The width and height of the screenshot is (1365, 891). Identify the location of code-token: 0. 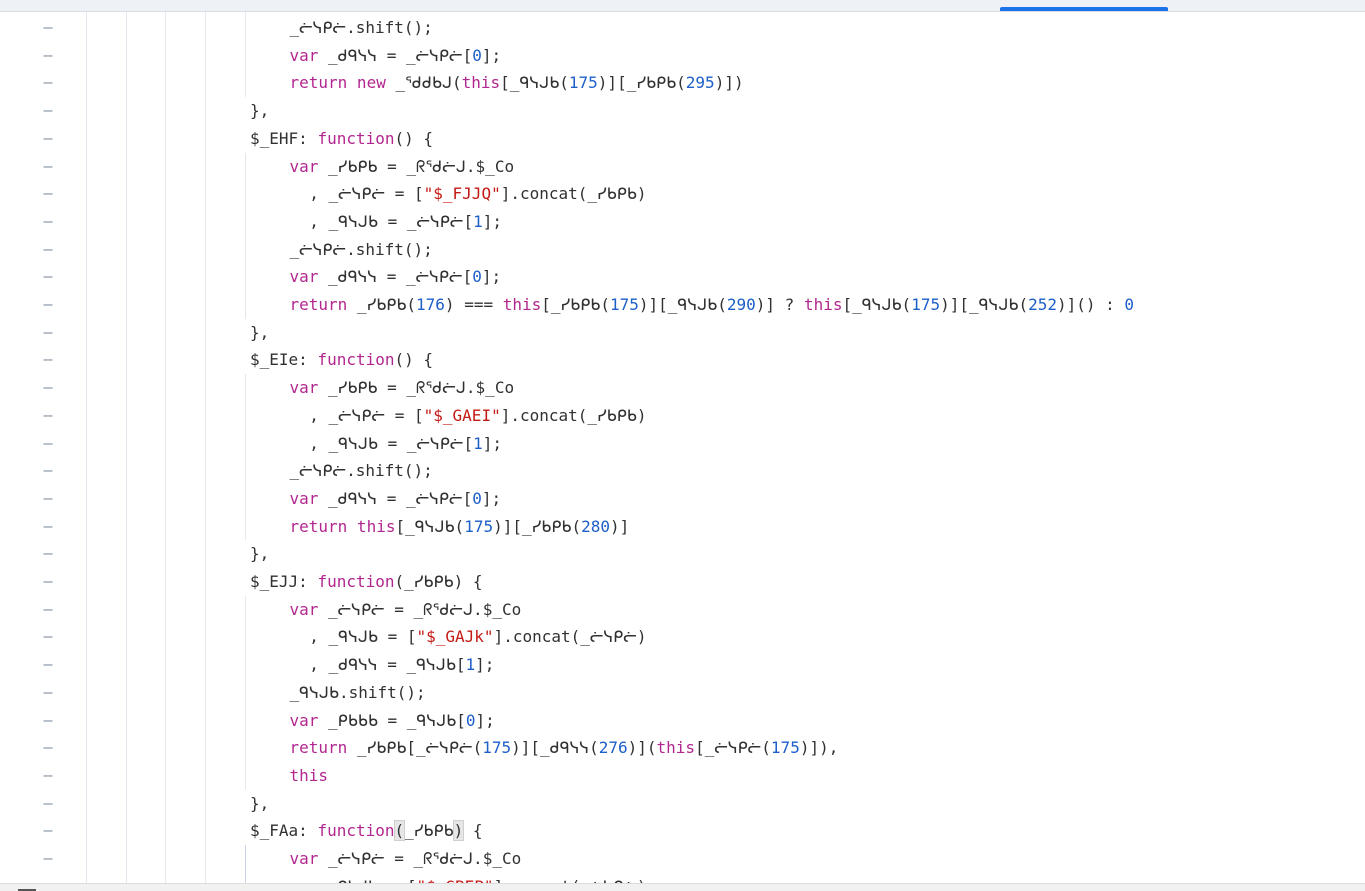
(470, 720).